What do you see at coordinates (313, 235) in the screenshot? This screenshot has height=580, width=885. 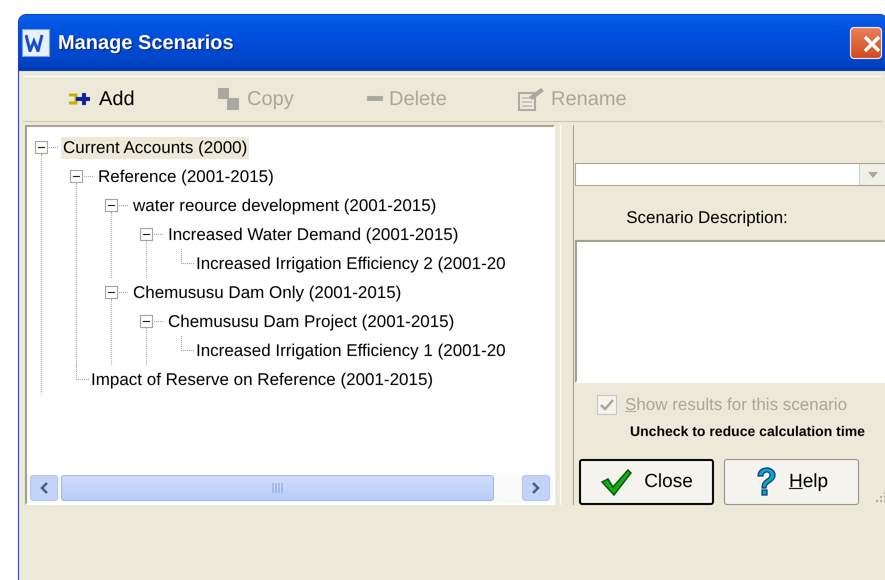 I see `tree-item: Increased Water Demand (2001-2015)` at bounding box center [313, 235].